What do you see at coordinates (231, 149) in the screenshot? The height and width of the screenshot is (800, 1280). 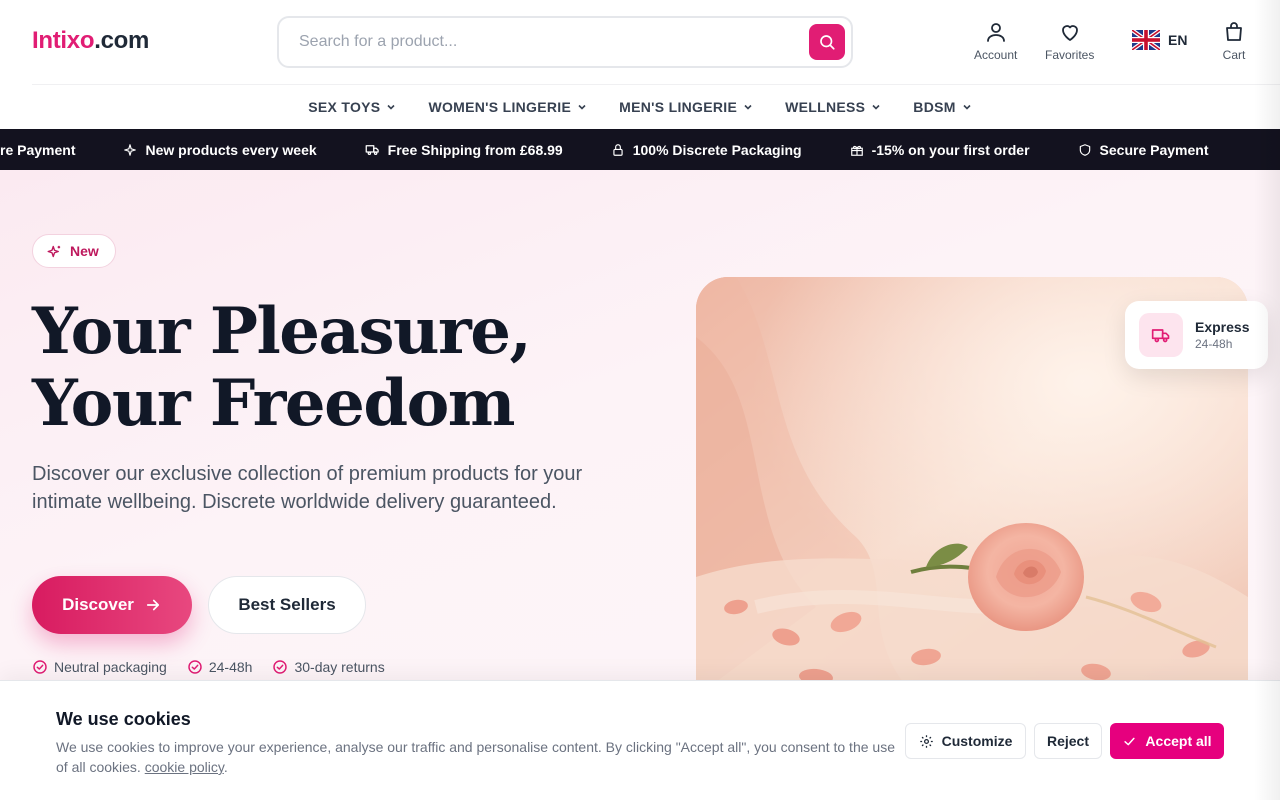 I see `ticker-item-label: New products every week` at bounding box center [231, 149].